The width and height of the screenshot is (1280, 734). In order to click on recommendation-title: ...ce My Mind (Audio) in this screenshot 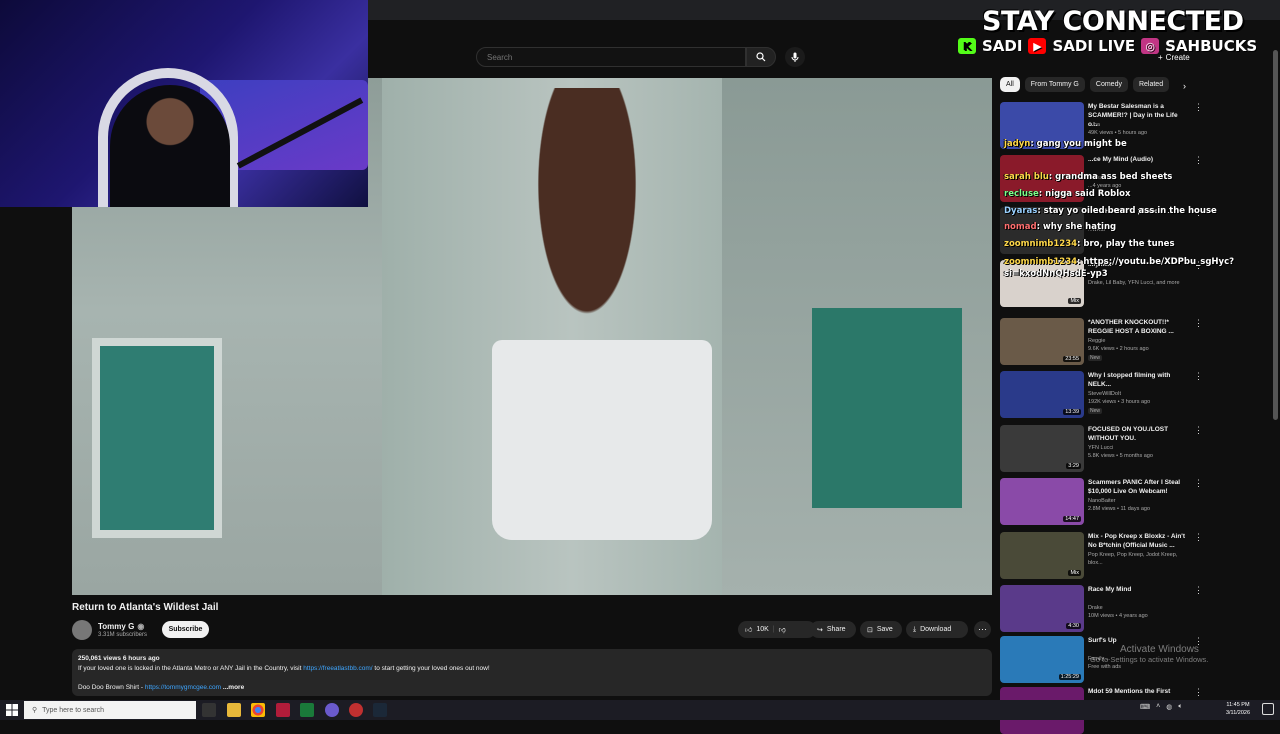, I will do `click(1138, 159)`.